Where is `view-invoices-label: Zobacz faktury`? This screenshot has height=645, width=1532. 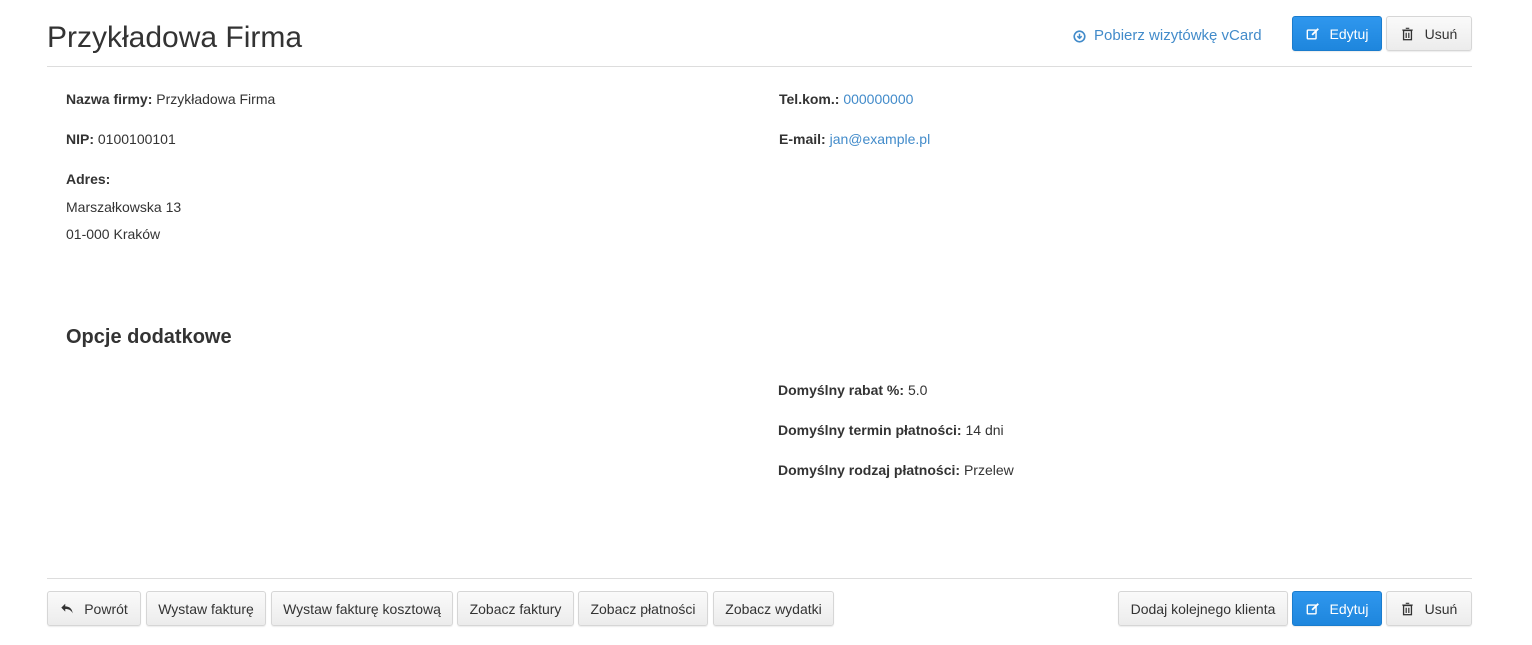
view-invoices-label: Zobacz faktury is located at coordinates (515, 608).